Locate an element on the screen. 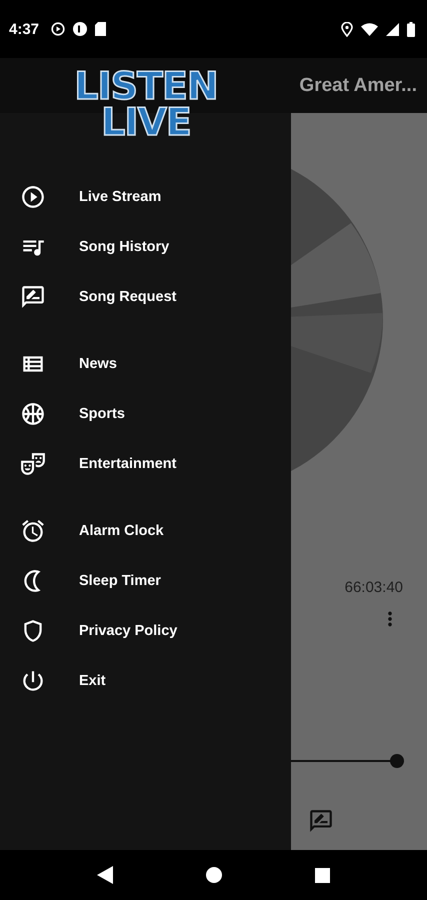 This screenshot has height=900, width=427. location-icon is located at coordinates (347, 29).